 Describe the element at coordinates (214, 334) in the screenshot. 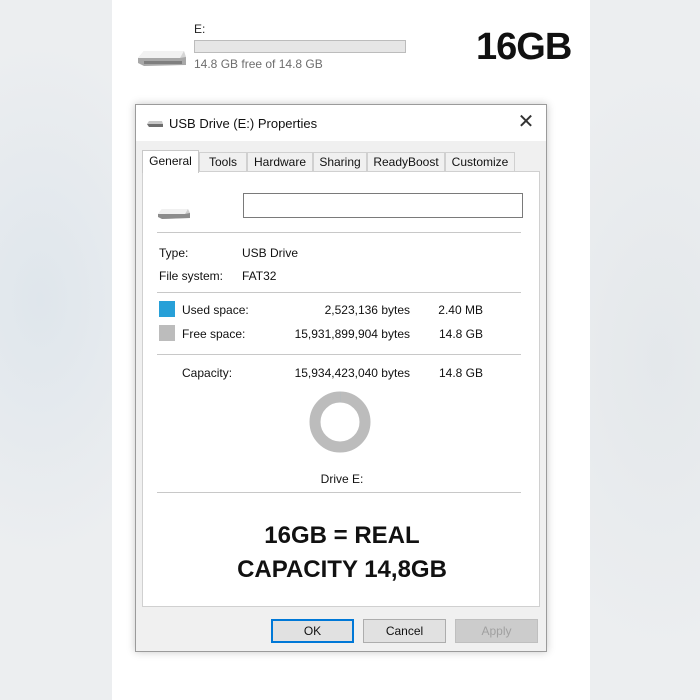

I see `free-space-label: Free space:` at that location.